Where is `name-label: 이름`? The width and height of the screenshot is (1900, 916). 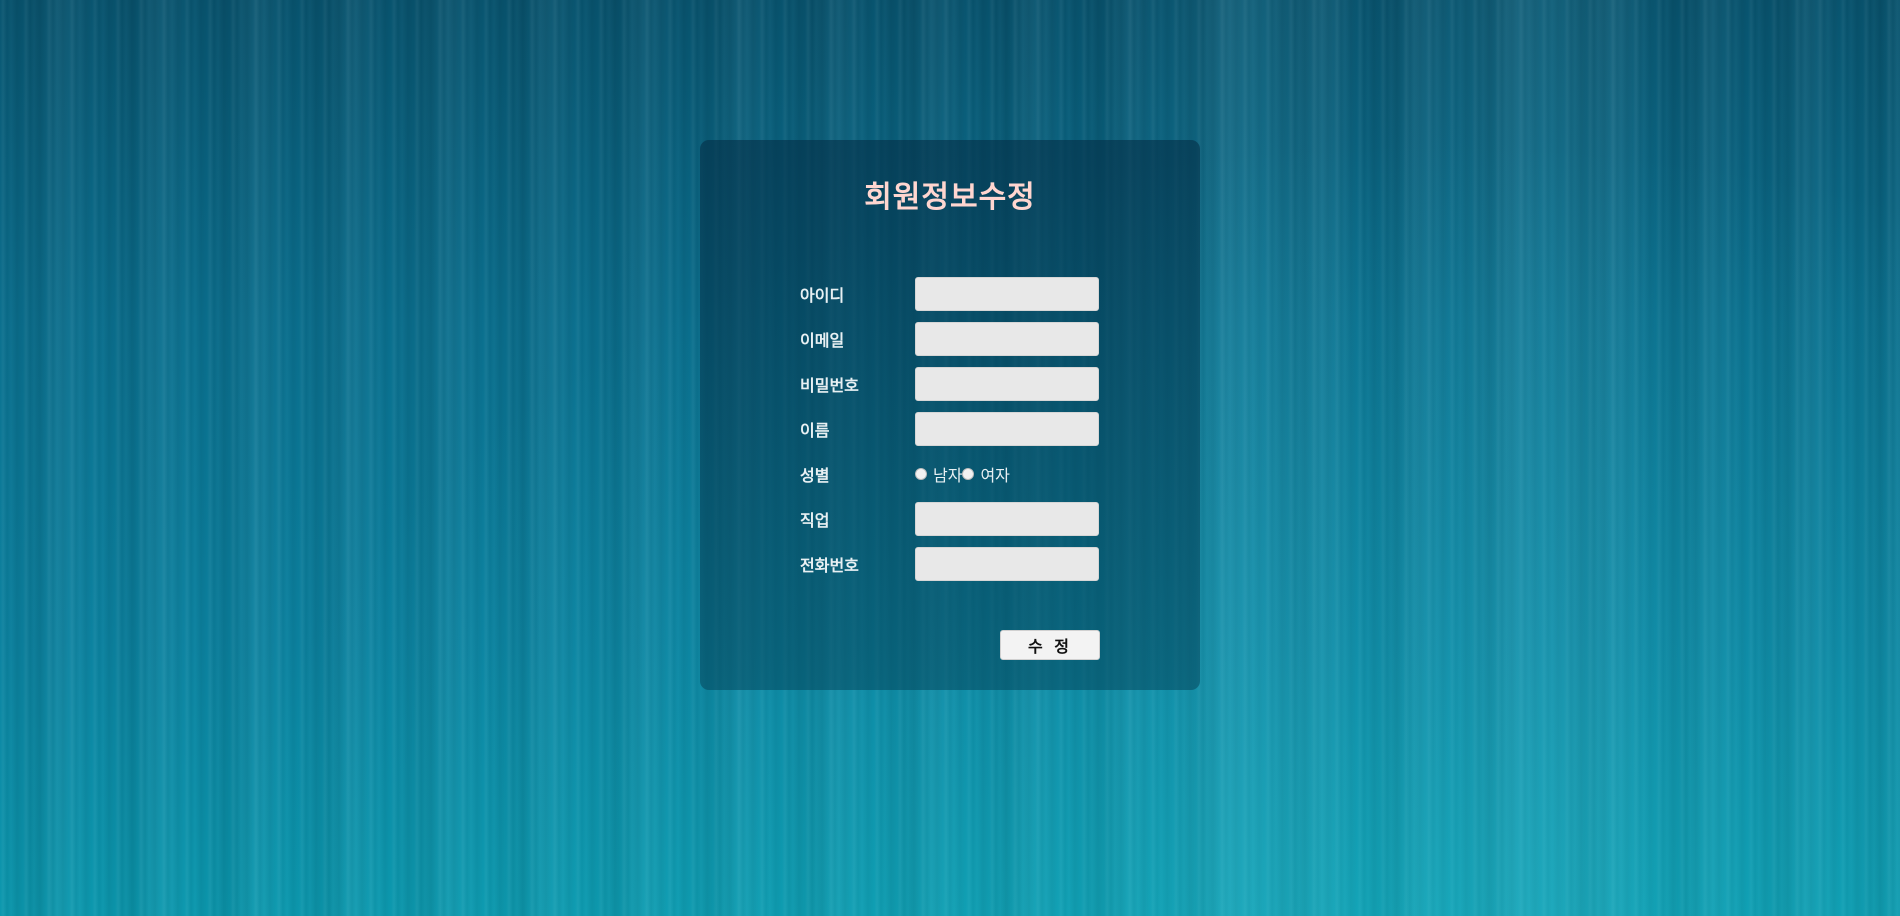
name-label: 이름 is located at coordinates (815, 430).